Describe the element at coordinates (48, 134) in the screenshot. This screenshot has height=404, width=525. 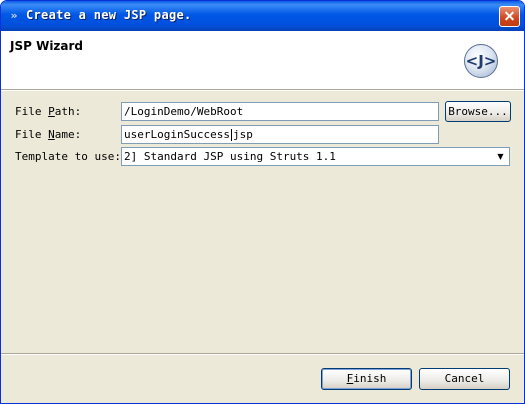
I see `file-name-label: File Name:` at that location.